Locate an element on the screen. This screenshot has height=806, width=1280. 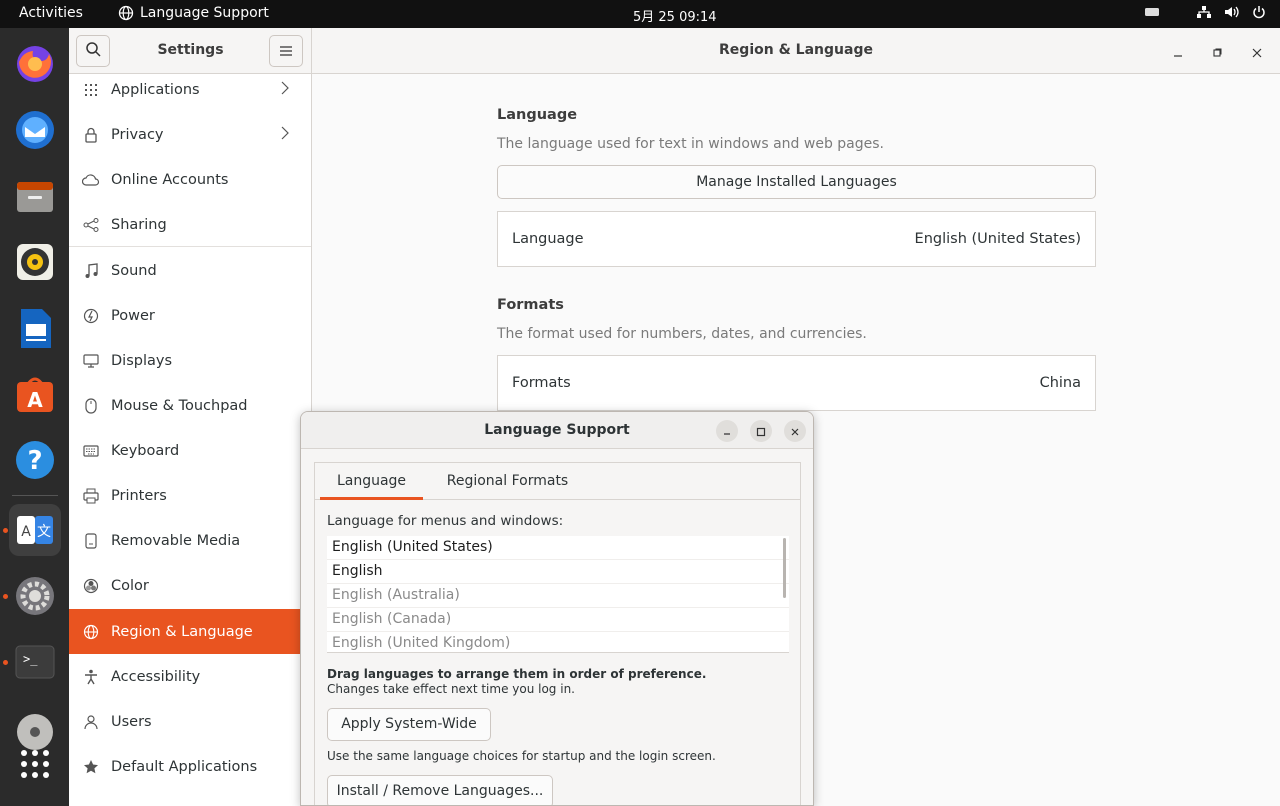
network-icon is located at coordinates (1204, 12).